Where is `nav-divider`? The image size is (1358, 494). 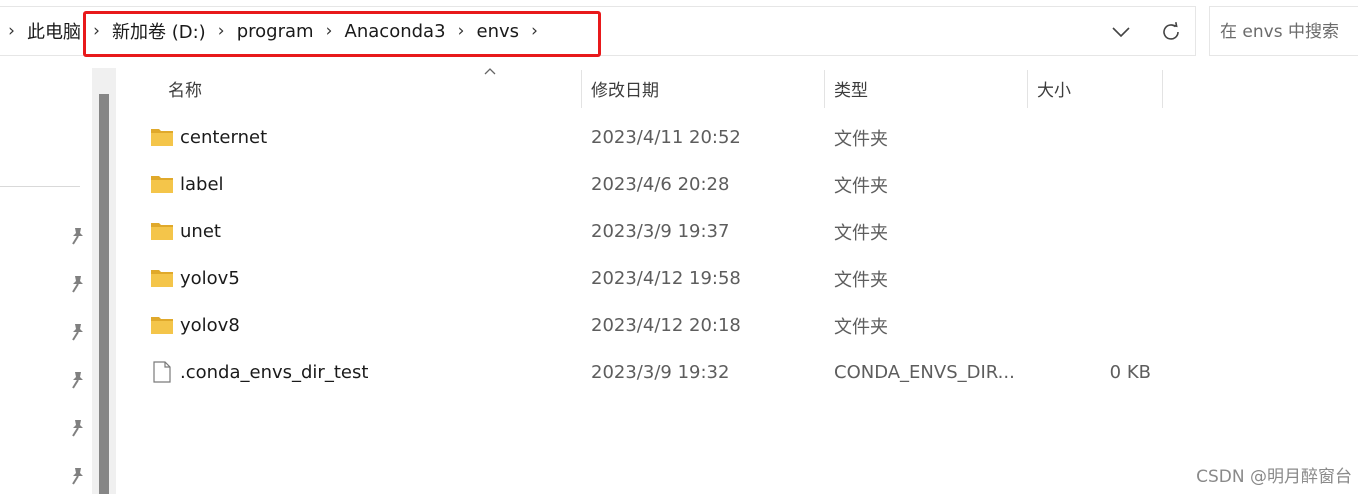
nav-divider is located at coordinates (40, 186).